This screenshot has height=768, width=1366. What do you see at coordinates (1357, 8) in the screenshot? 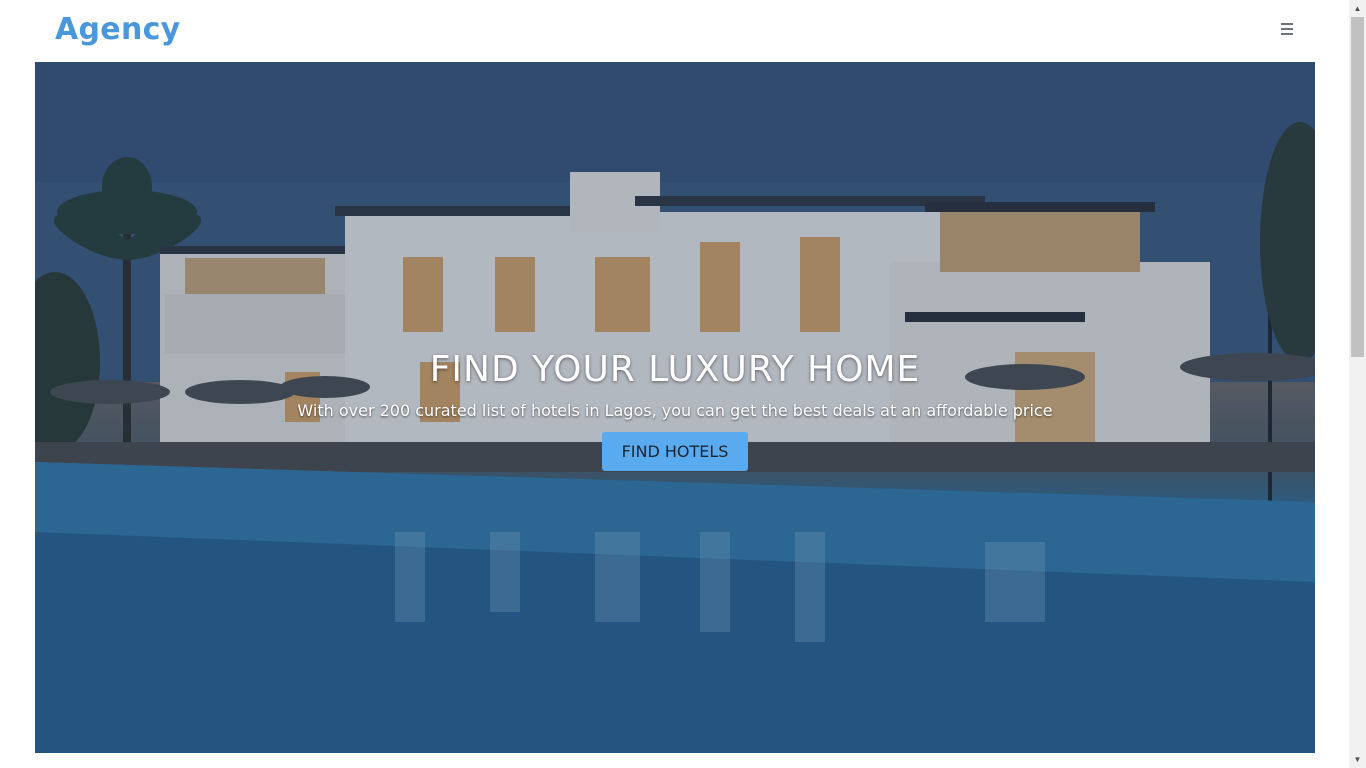
I see `scroll-up-arrow-icon: ▲` at bounding box center [1357, 8].